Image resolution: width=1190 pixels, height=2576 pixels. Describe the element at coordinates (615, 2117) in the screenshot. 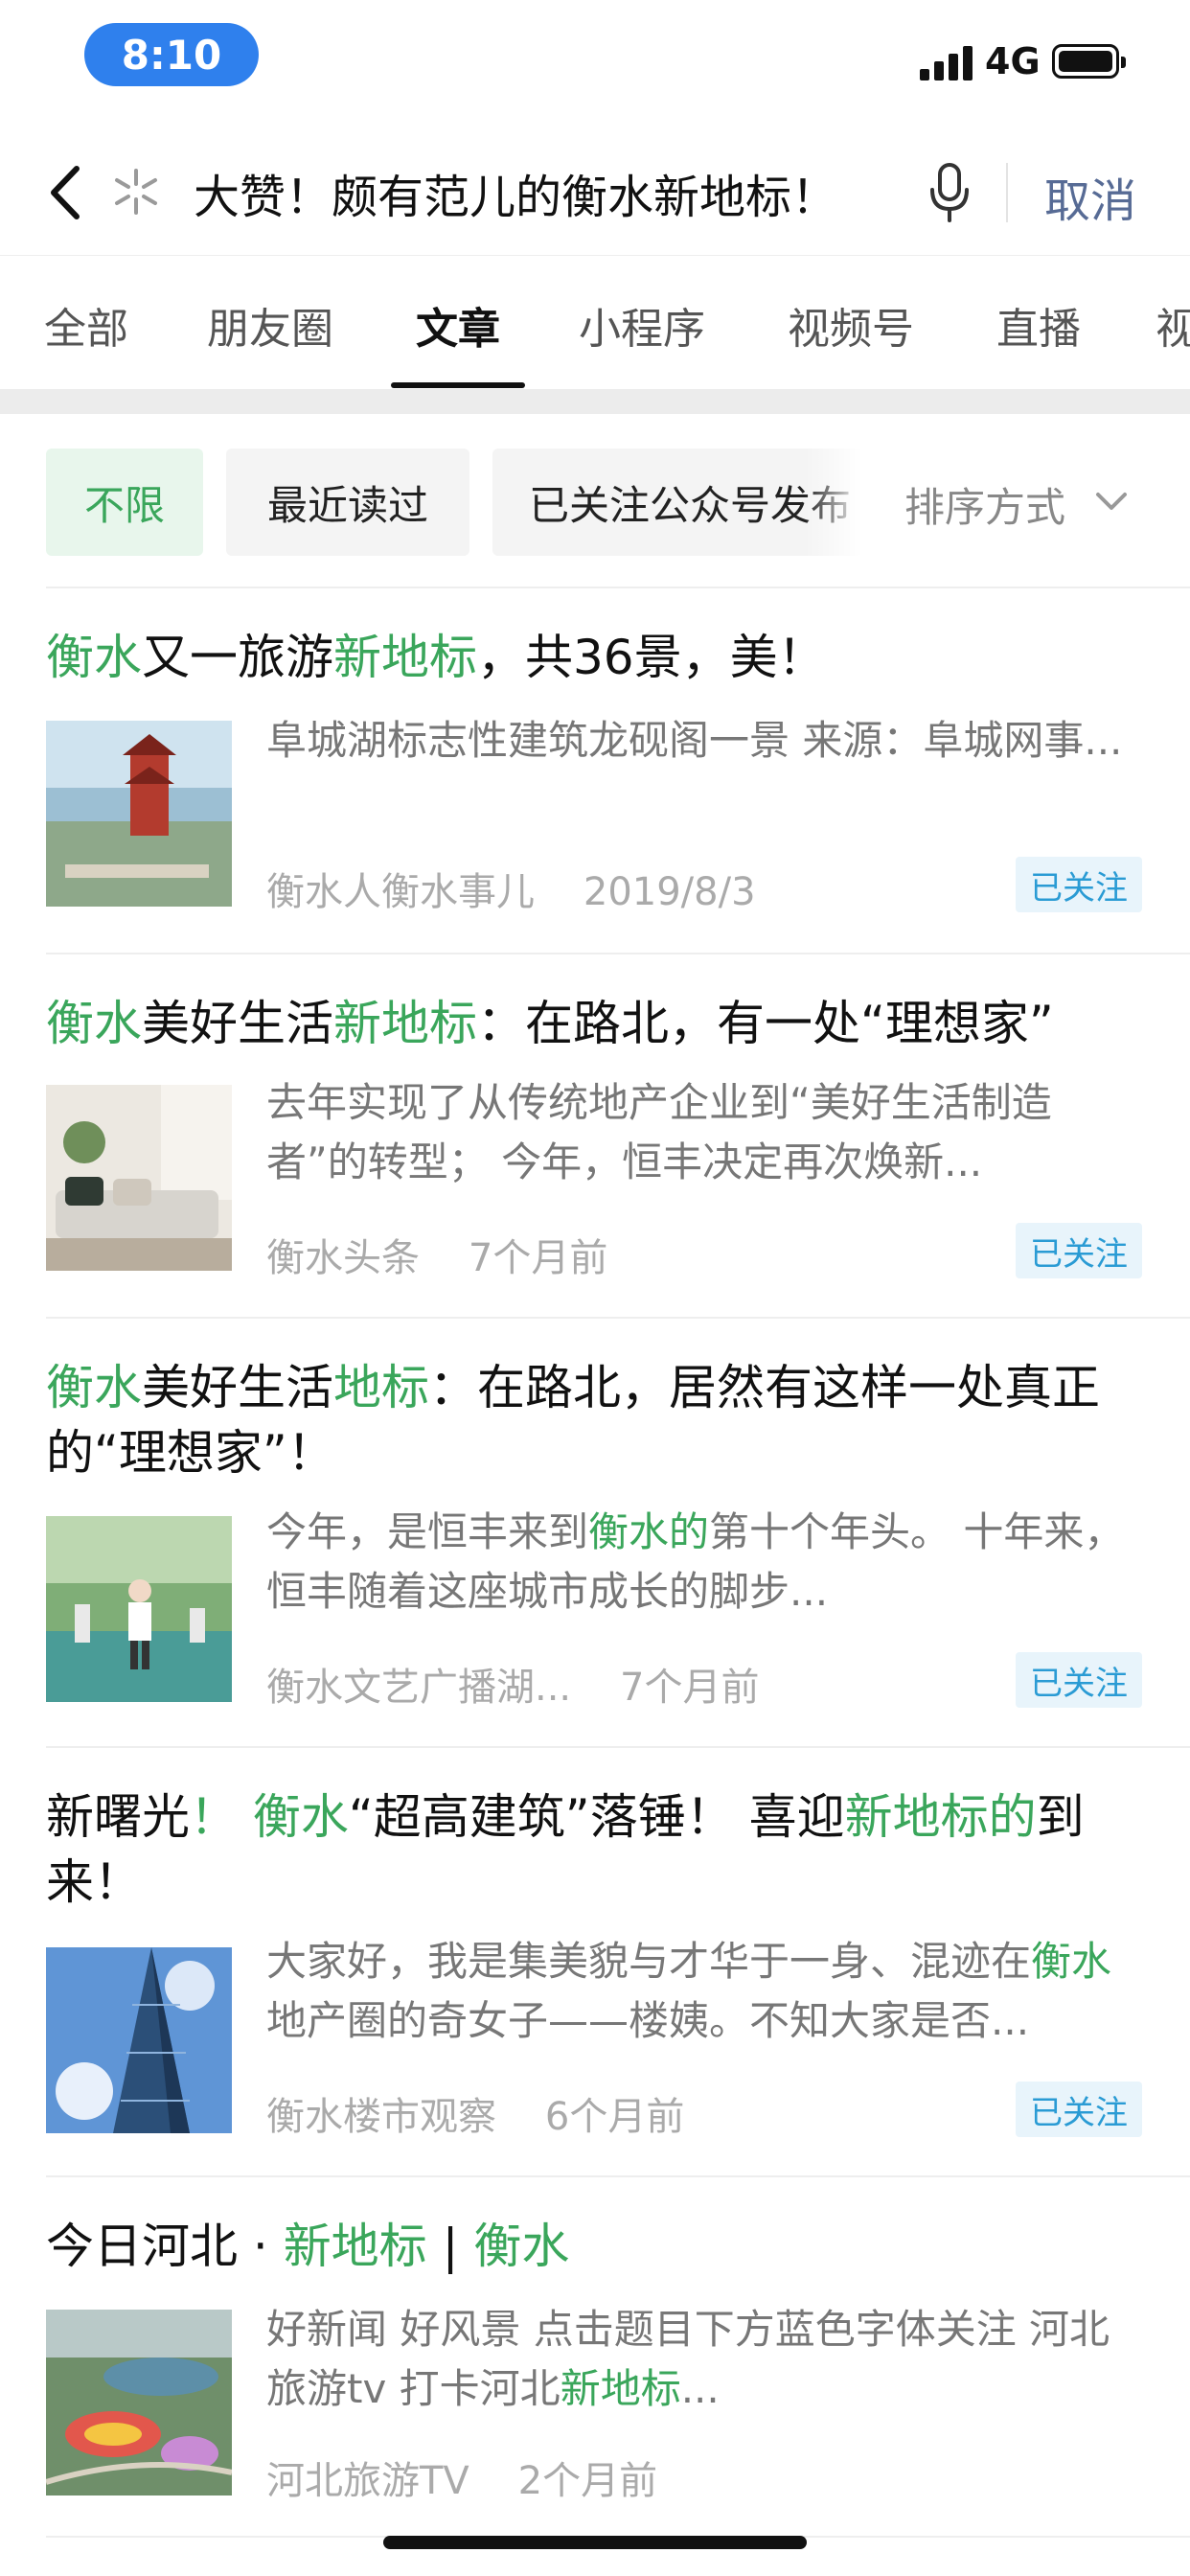

I see `article-time: 6个月前` at that location.